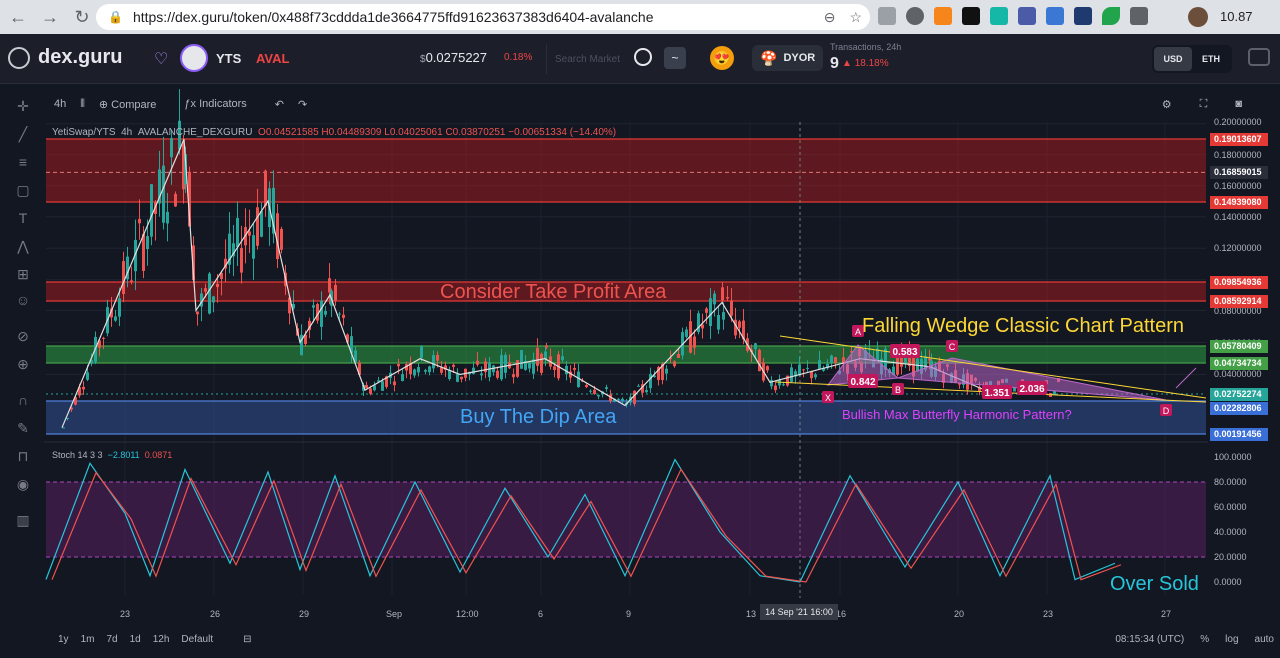 Image resolution: width=1280 pixels, height=658 pixels. What do you see at coordinates (111, 639) in the screenshot?
I see `range-7d: 7d` at bounding box center [111, 639].